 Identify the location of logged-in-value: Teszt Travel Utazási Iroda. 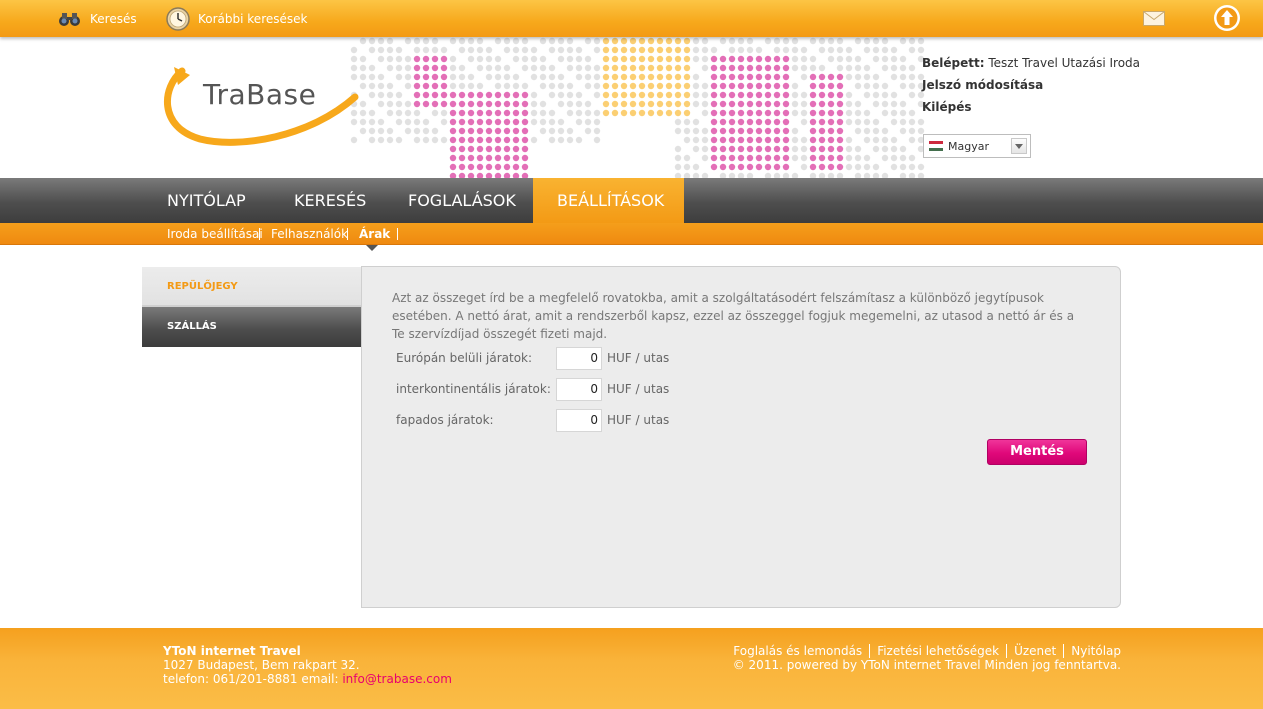
(1064, 63).